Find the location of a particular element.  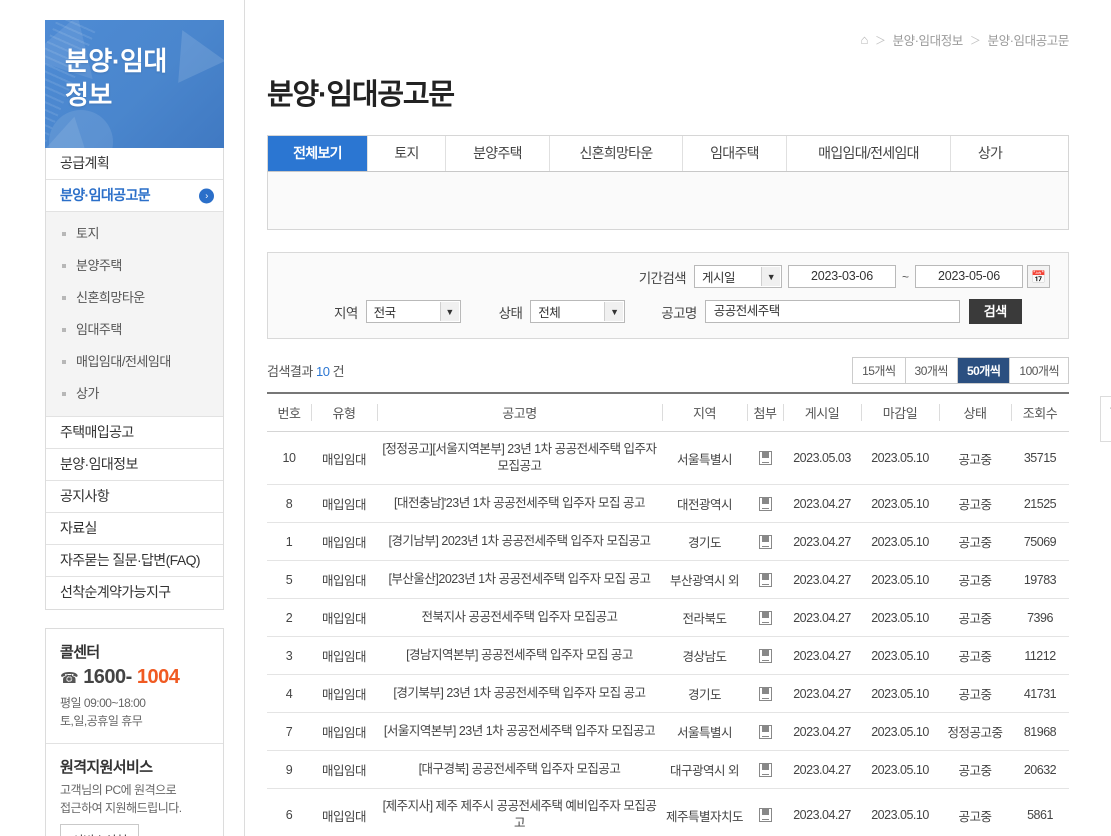

cell-views: 21525 is located at coordinates (1040, 503).